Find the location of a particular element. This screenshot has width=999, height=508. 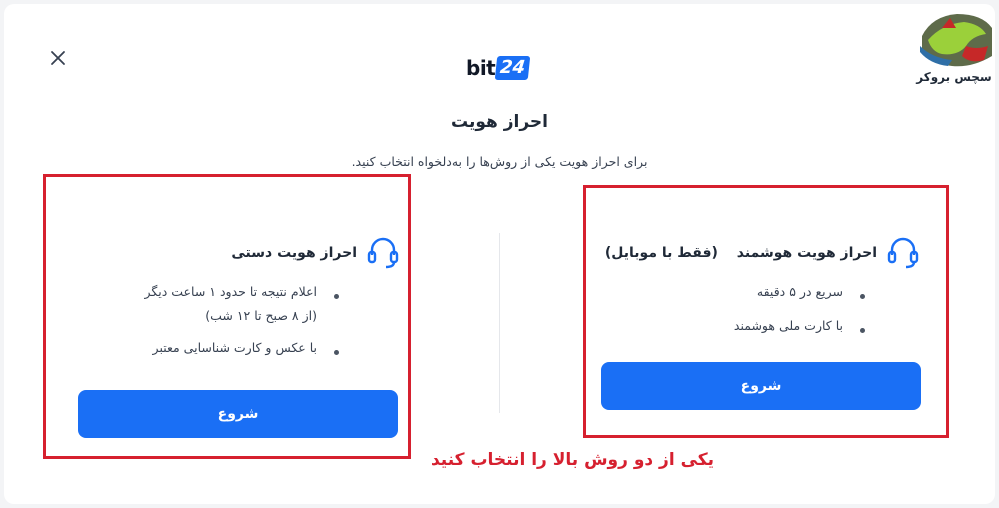

smart-verification-title: احراز هویت هوشمند (فقط با موبایل) is located at coordinates (741, 253).